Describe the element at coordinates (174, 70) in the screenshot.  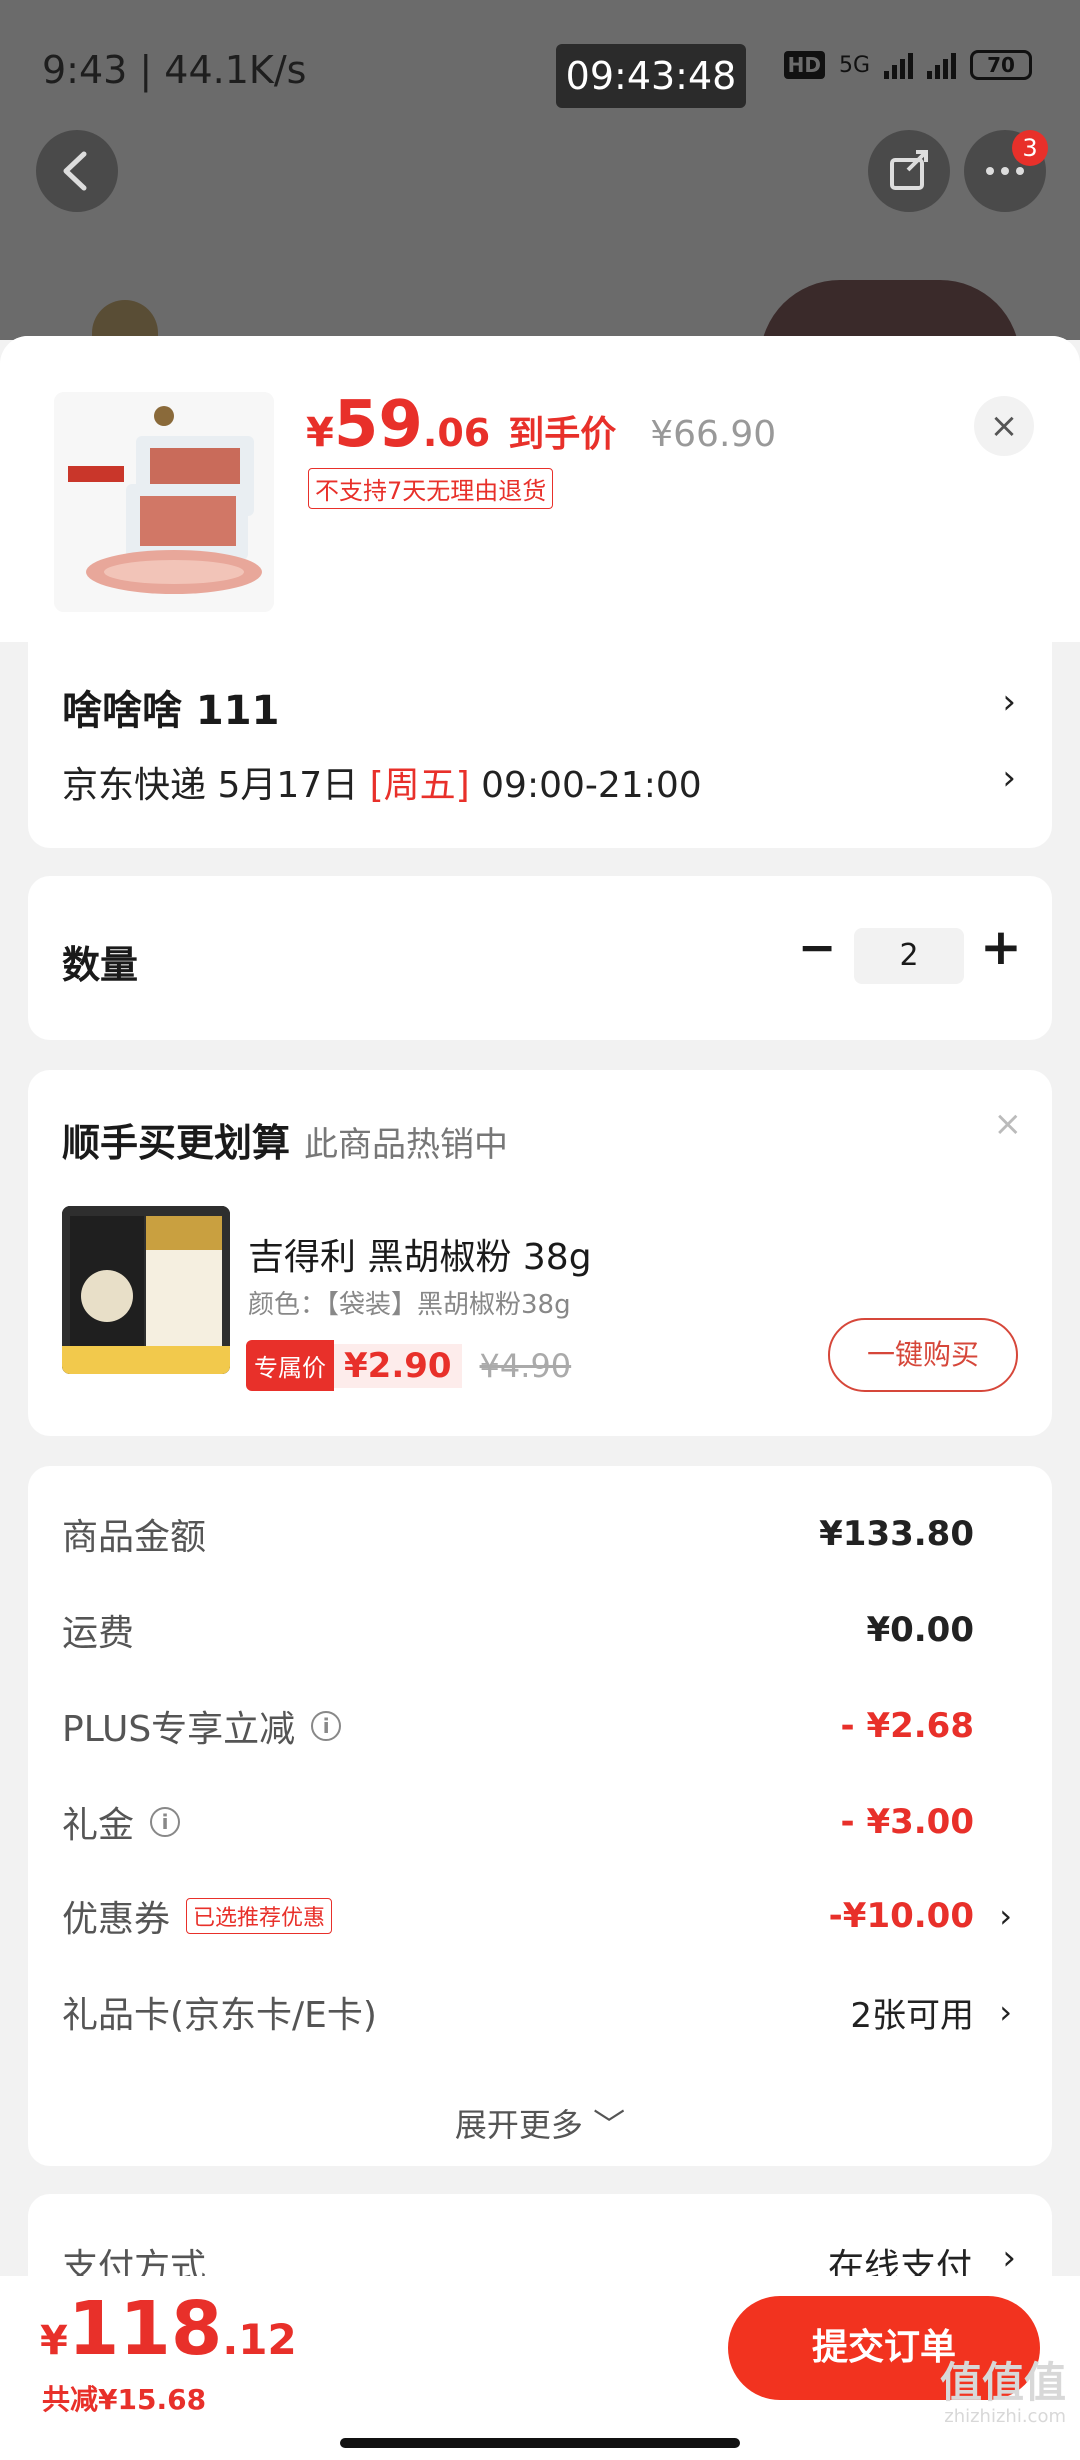
I see `status-time: 9:43 | 44.1K/s` at that location.